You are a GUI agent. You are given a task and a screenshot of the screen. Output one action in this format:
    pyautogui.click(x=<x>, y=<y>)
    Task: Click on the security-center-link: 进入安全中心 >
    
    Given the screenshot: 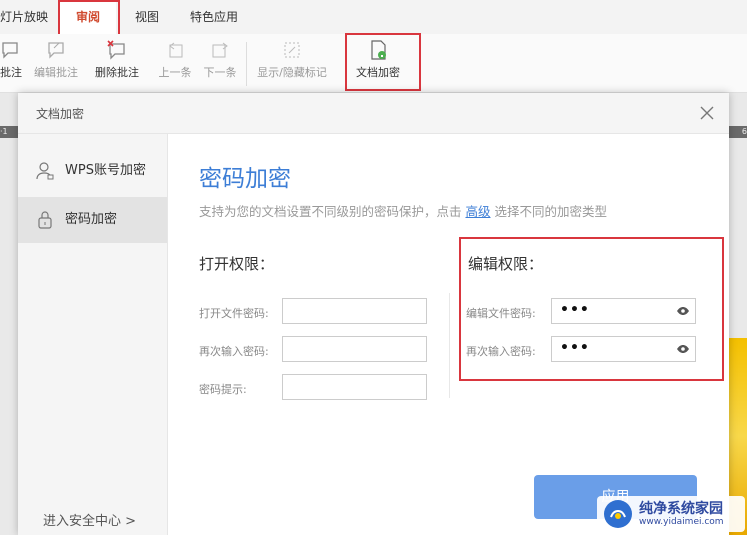 What is the action you would take?
    pyautogui.click(x=89, y=519)
    